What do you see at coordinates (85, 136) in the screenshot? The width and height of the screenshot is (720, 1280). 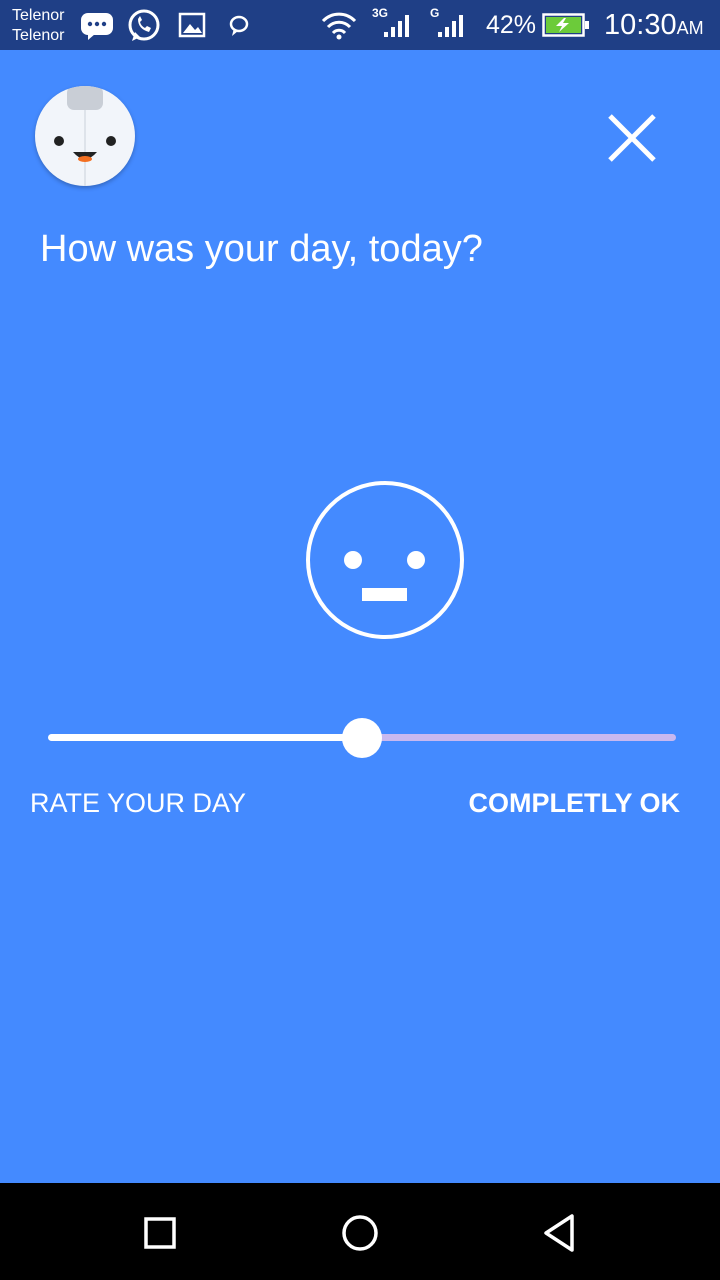 I see `robot-avatar-icon` at bounding box center [85, 136].